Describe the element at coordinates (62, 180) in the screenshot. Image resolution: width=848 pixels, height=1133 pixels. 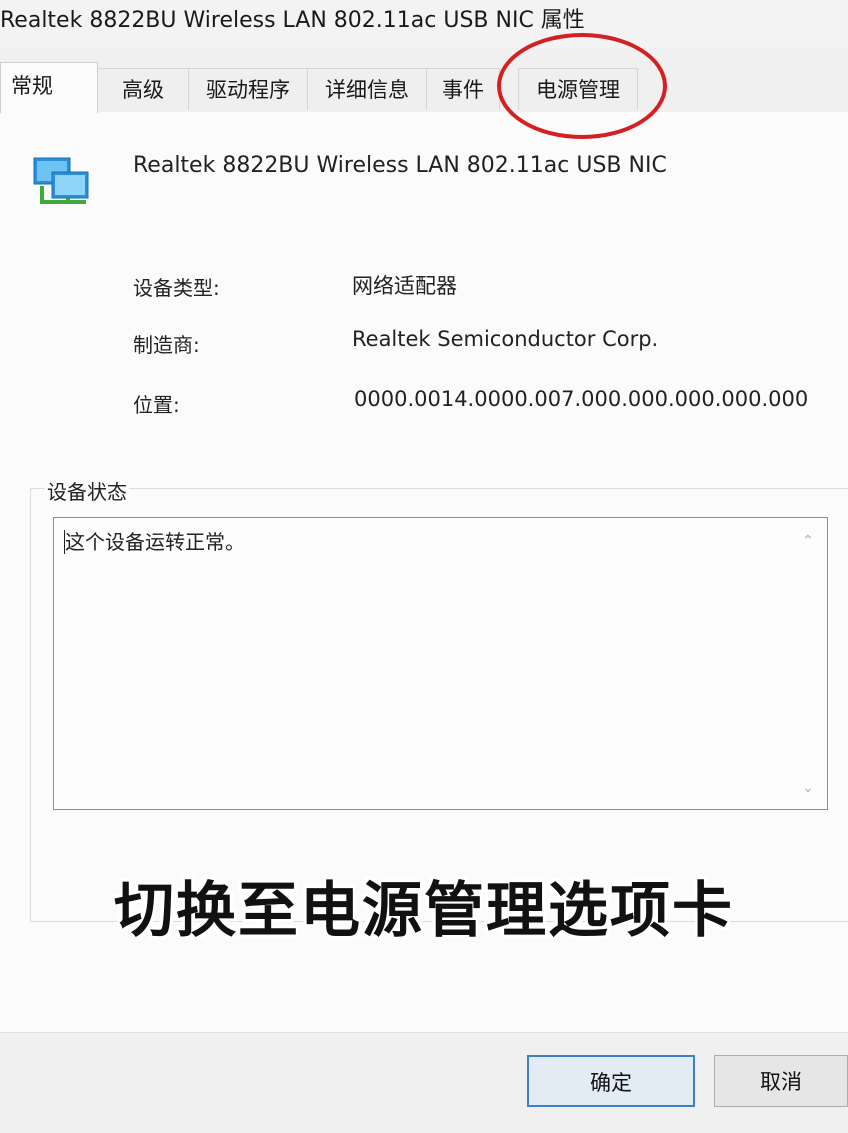
I see `network-adapter-icon` at that location.